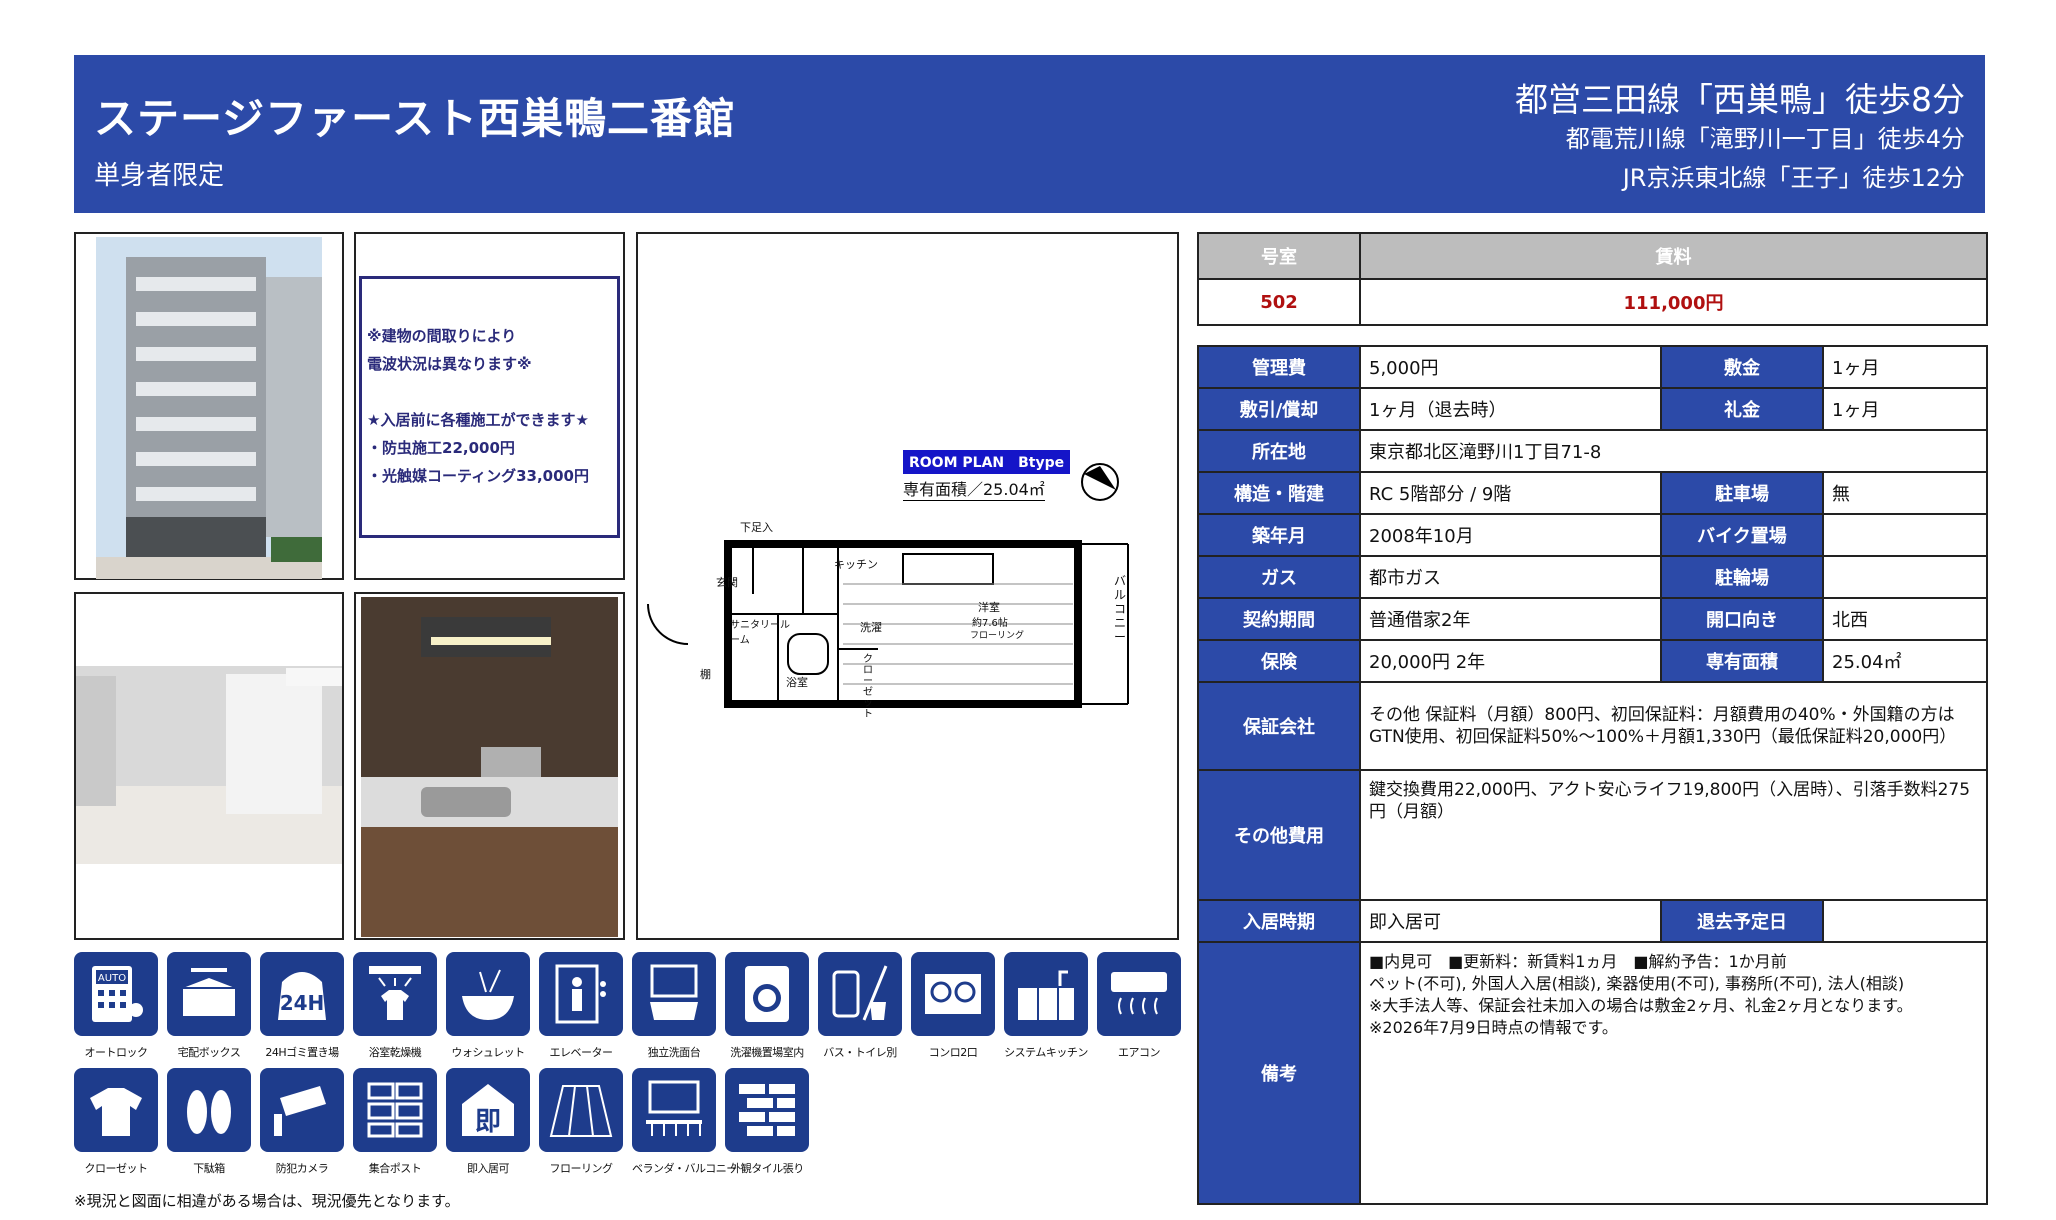  I want to click on amenity-autolock: AUTO オートロック, so click(116, 1006).